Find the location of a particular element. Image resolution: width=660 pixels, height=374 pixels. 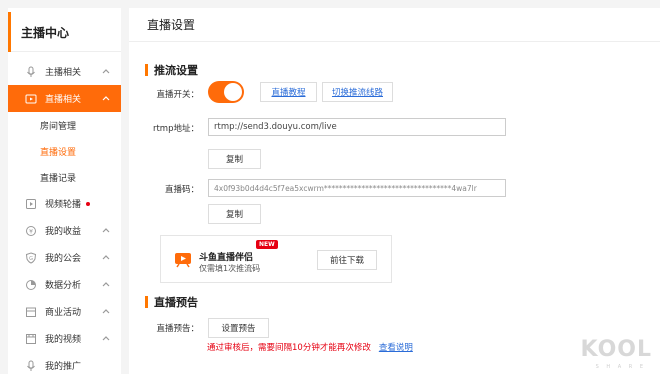

sidebar-item-guild: G 我的公会 is located at coordinates (64, 257).